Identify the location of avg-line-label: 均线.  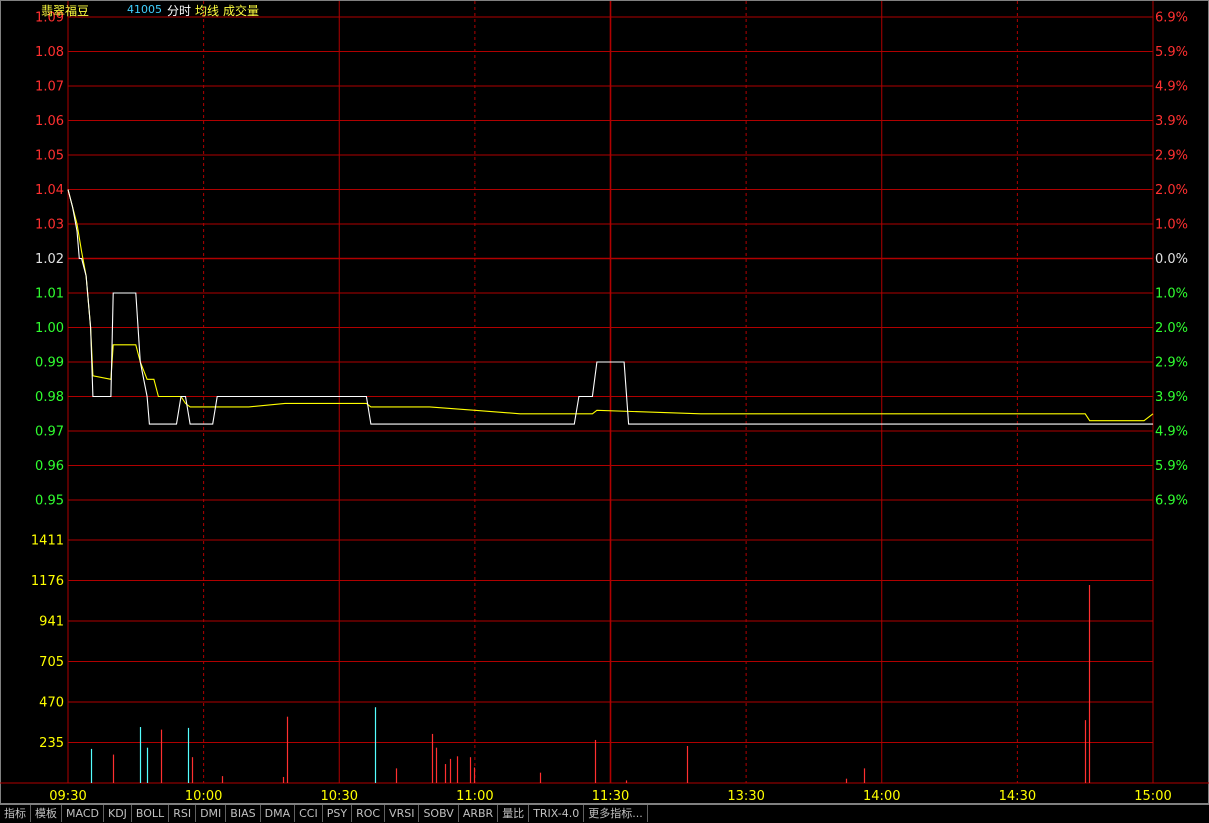
(207, 11).